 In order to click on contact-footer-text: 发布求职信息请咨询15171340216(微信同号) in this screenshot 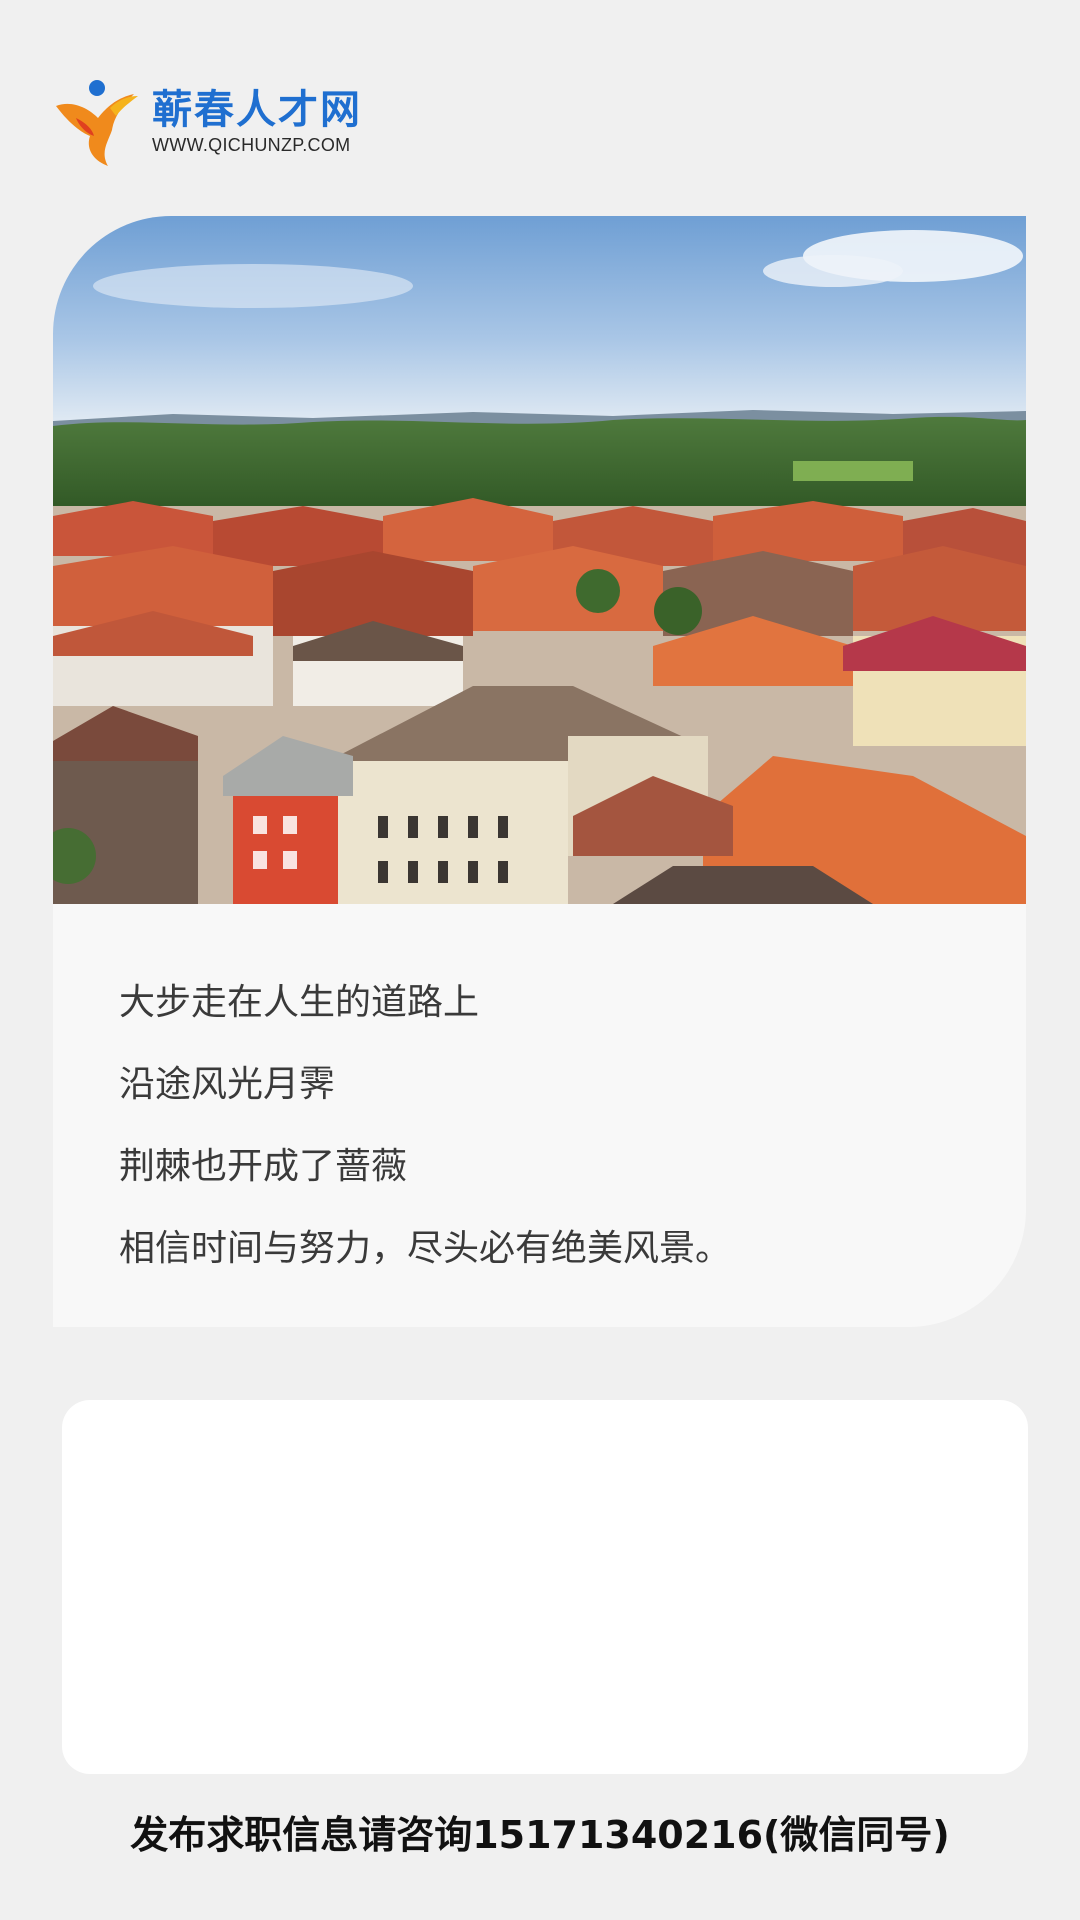, I will do `click(540, 1835)`.